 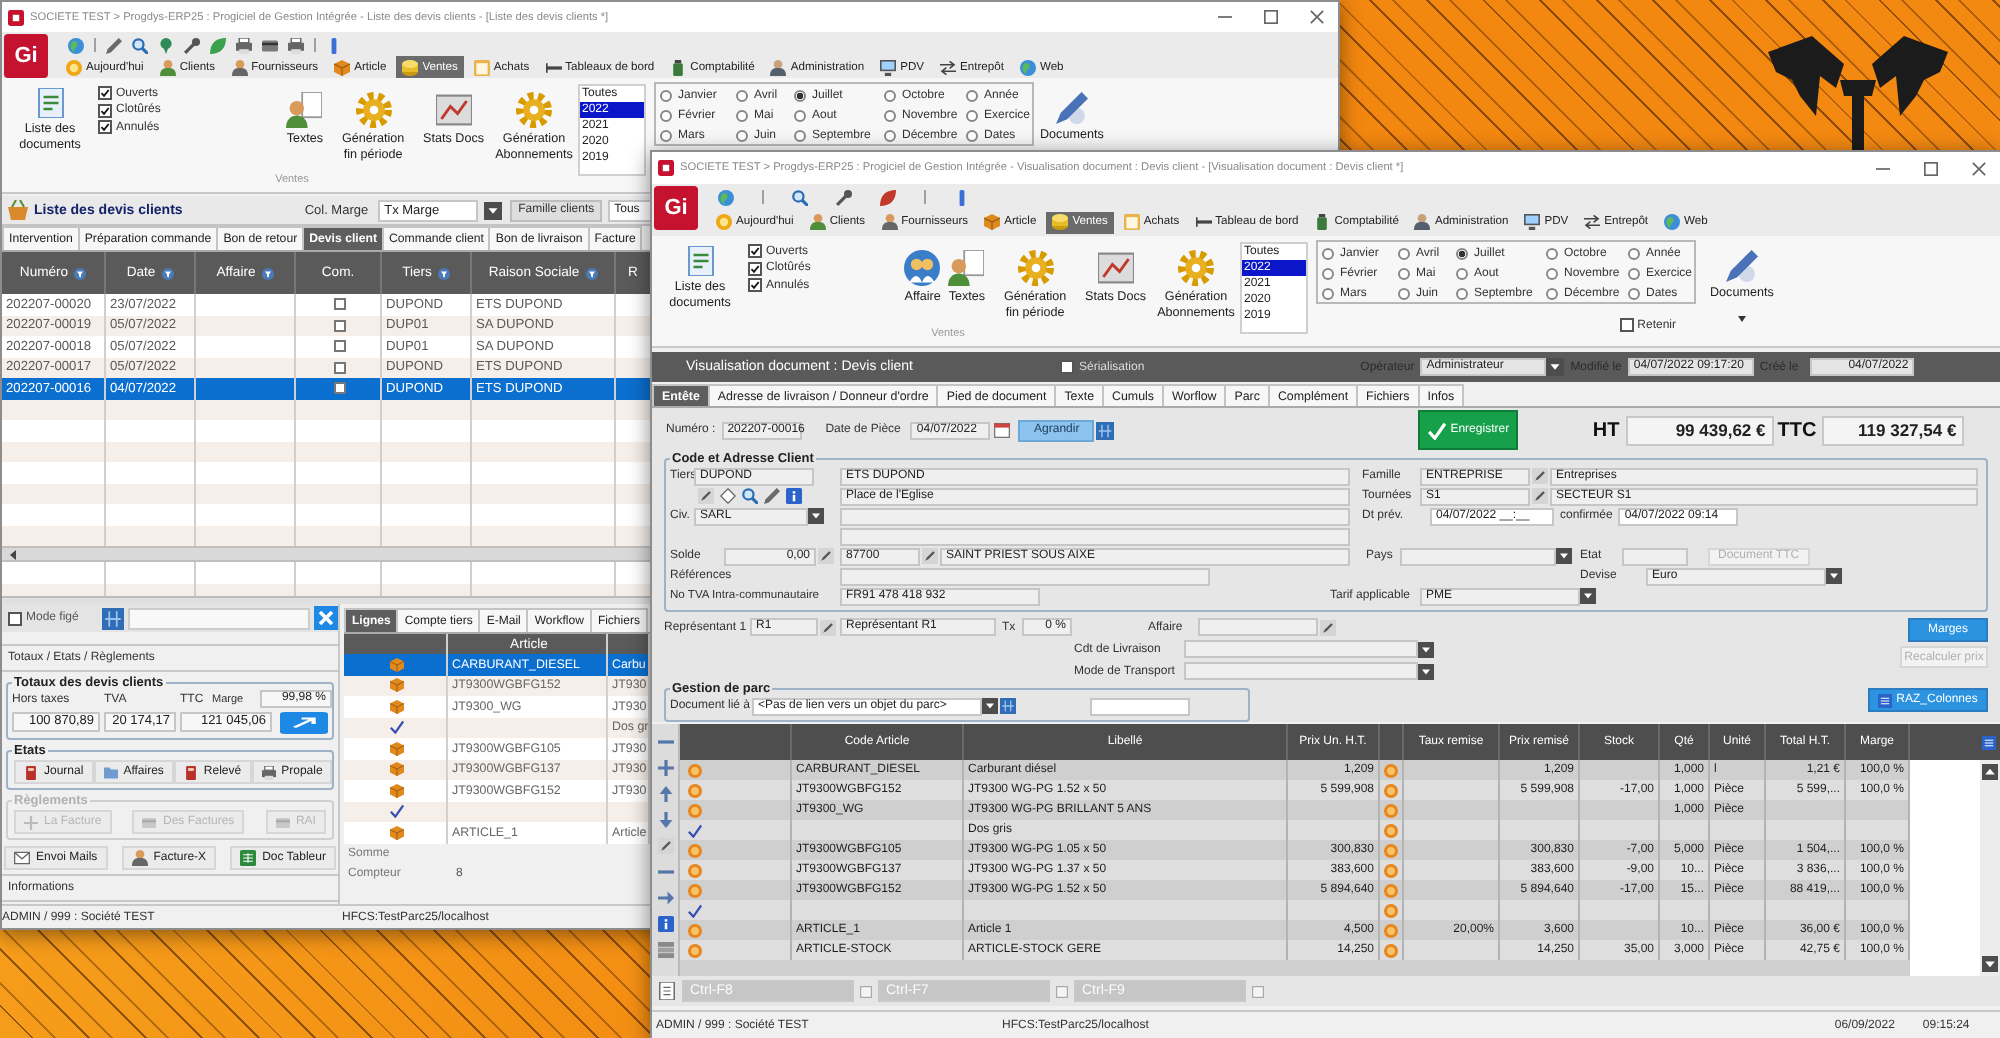 What do you see at coordinates (166, 45) in the screenshot?
I see `pin-icon` at bounding box center [166, 45].